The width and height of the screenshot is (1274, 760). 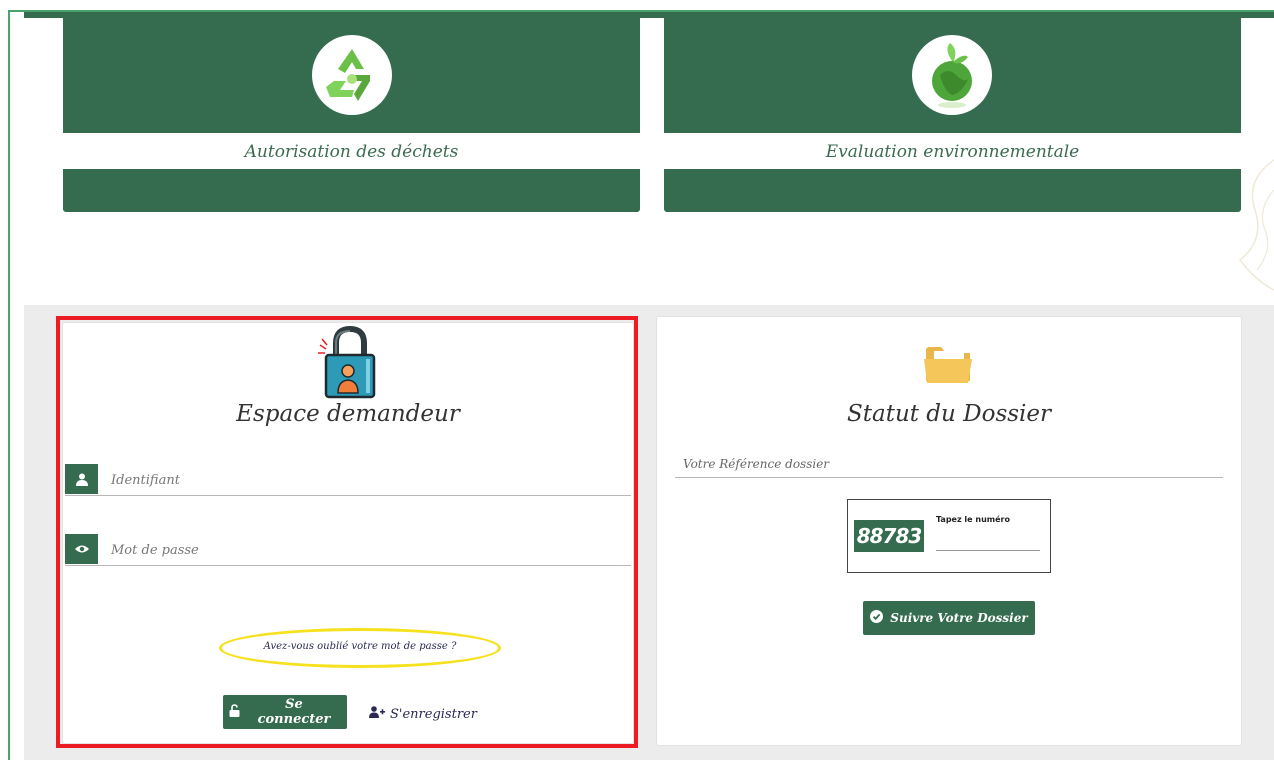 I want to click on login-button: Se connecter, so click(x=285, y=712).